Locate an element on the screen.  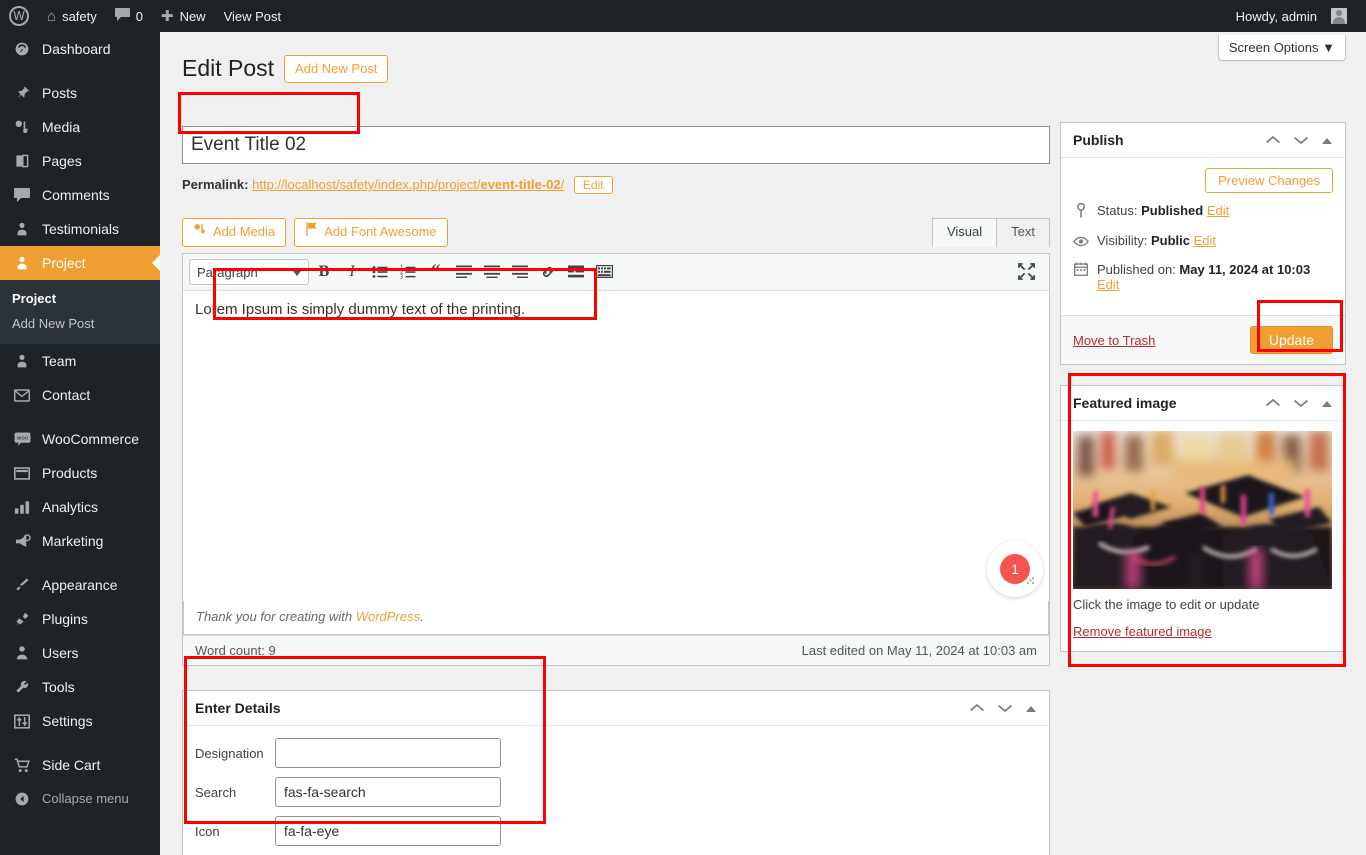
numbered-list-icon: 123 is located at coordinates (408, 272).